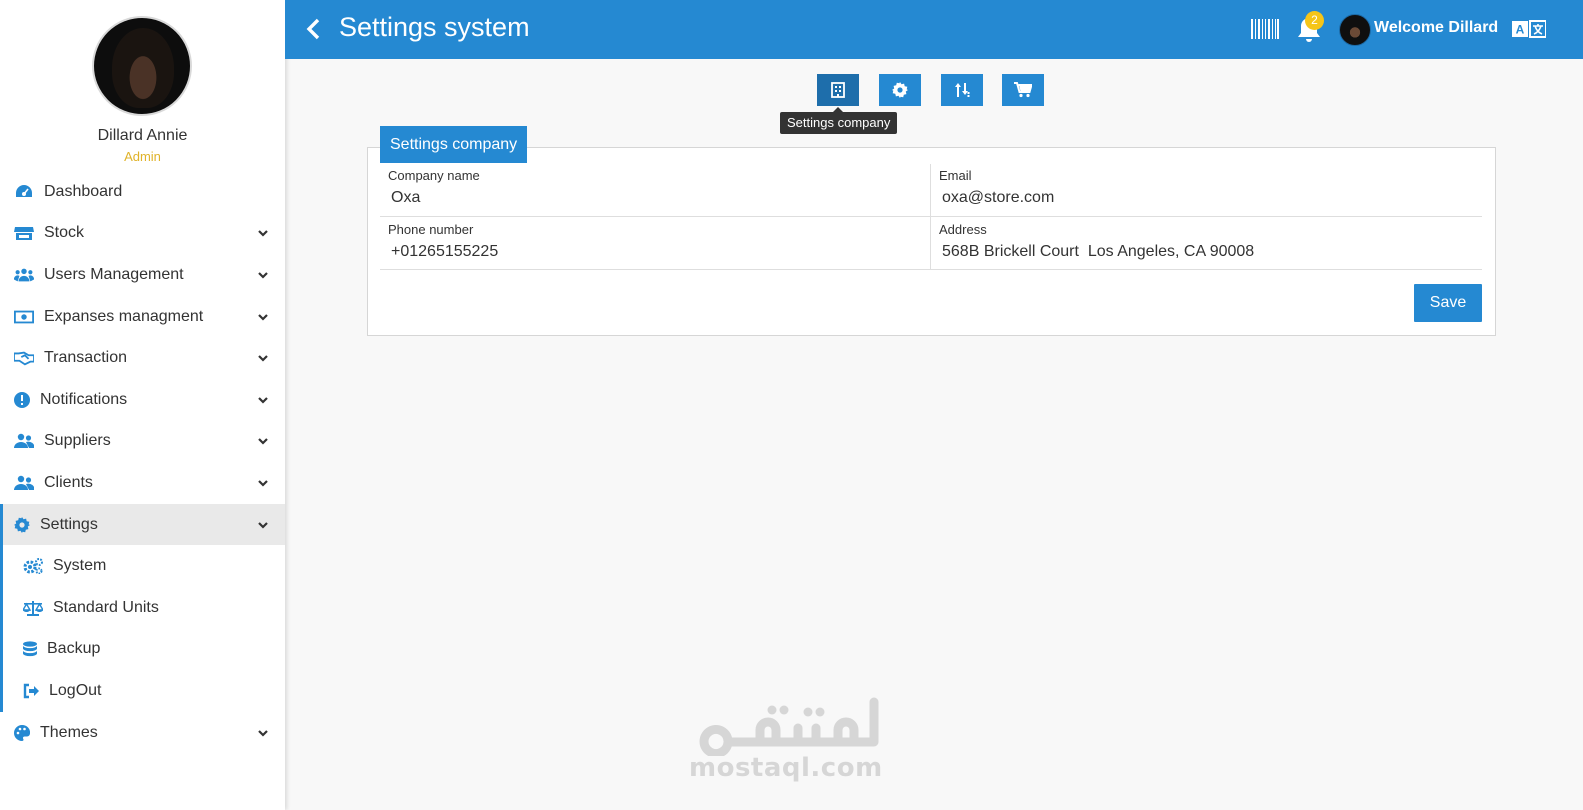  I want to click on sidebar-item-expanses: Expanses managment, so click(142, 317).